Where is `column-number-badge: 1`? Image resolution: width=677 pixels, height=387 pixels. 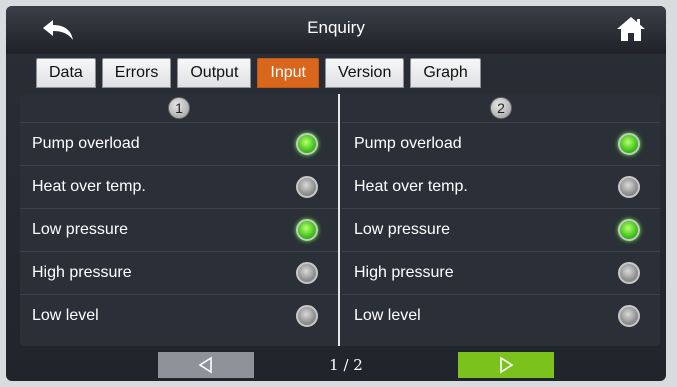
column-number-badge: 1 is located at coordinates (179, 108).